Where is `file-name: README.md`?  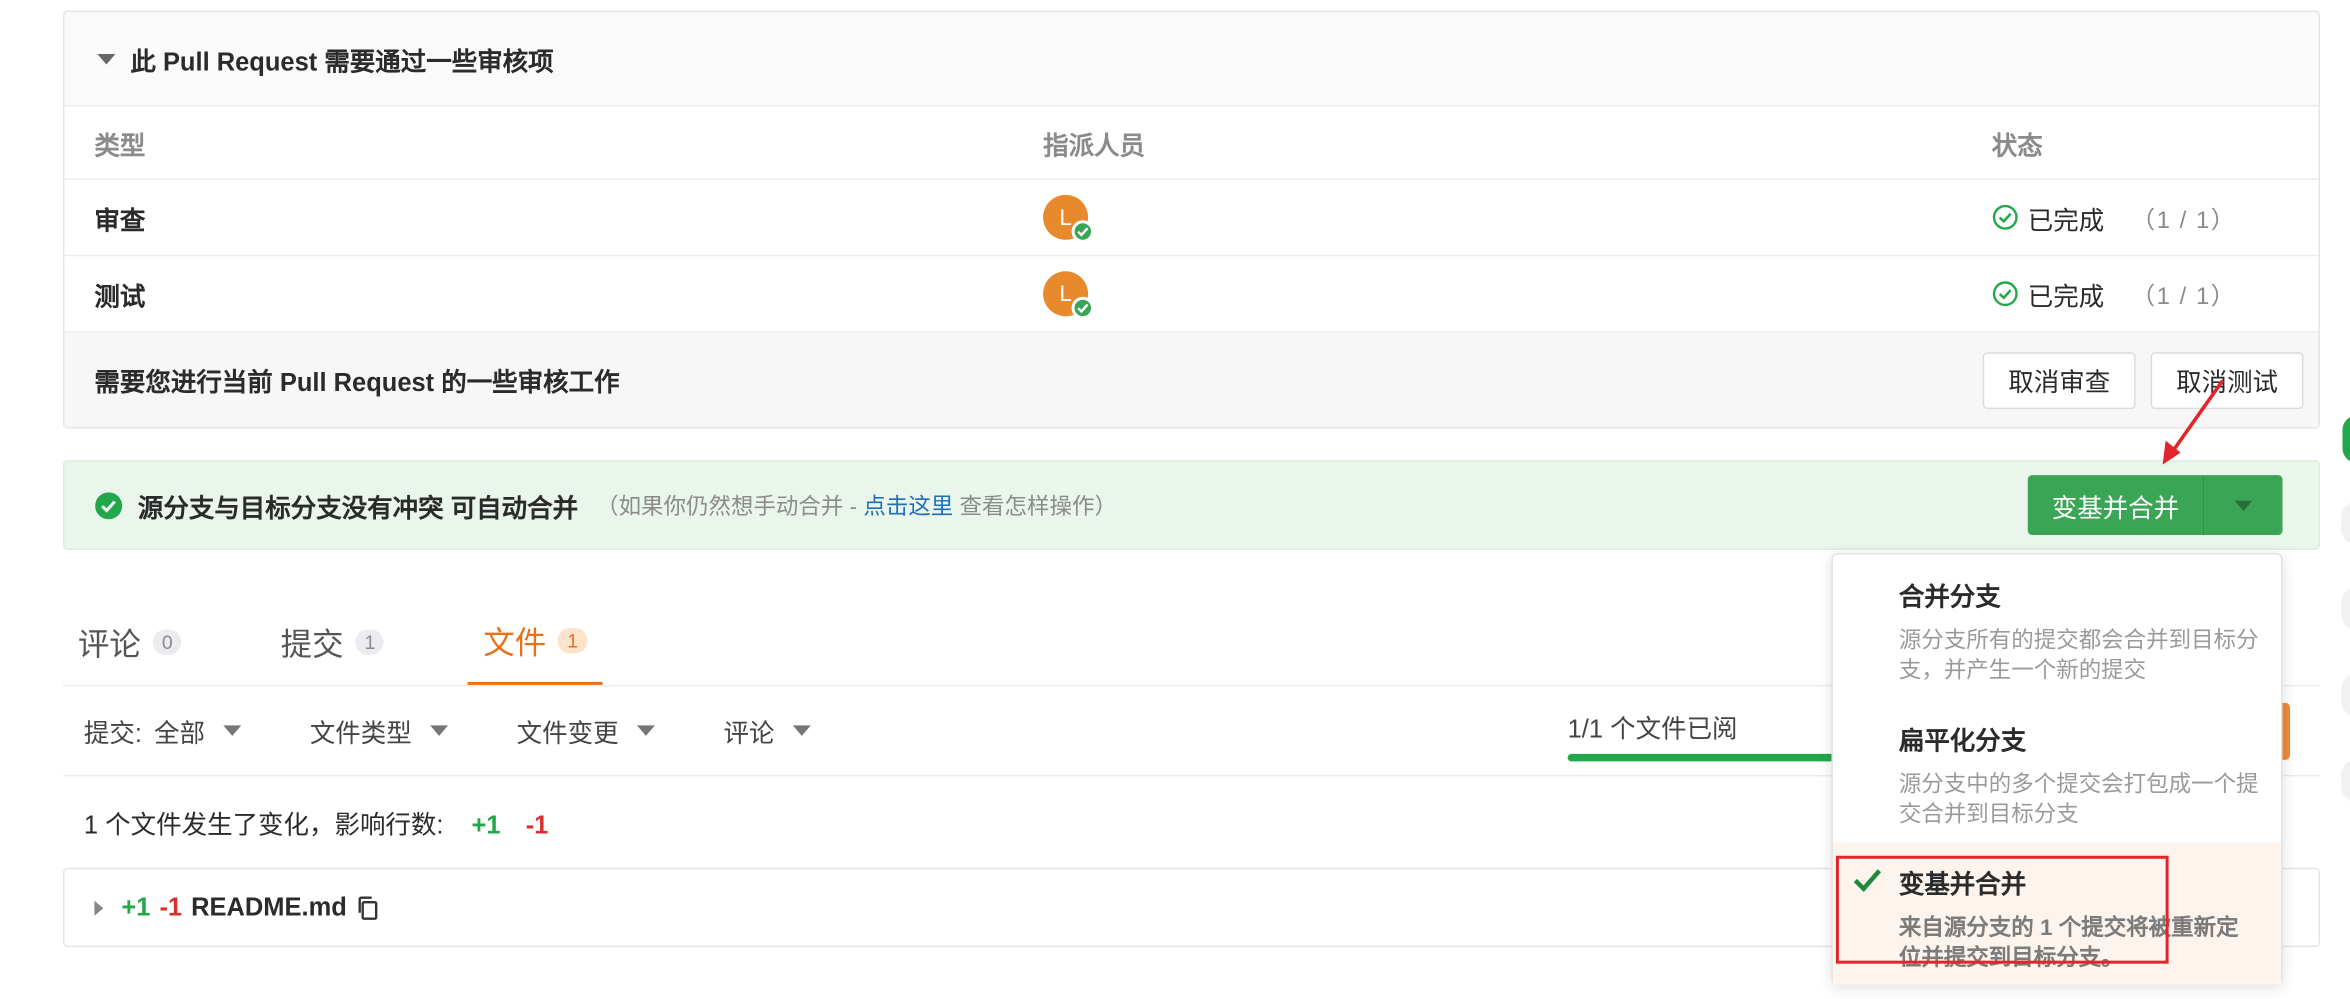 file-name: README.md is located at coordinates (269, 906).